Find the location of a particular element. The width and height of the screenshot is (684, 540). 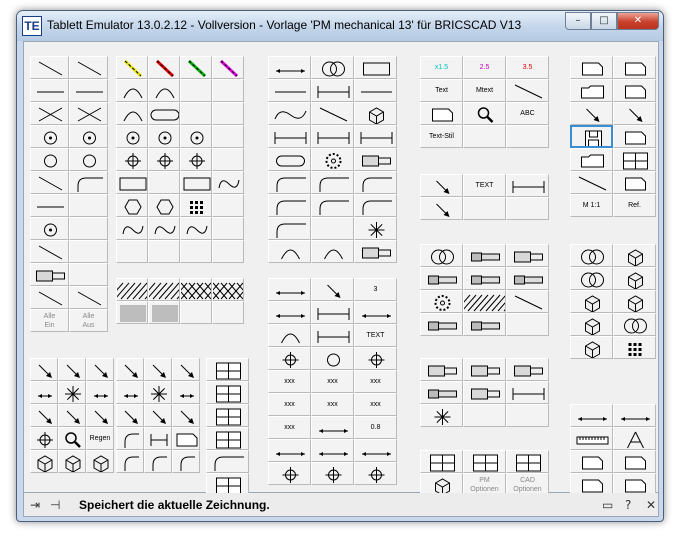

edit-tools-r4-c3-button is located at coordinates (375, 136).